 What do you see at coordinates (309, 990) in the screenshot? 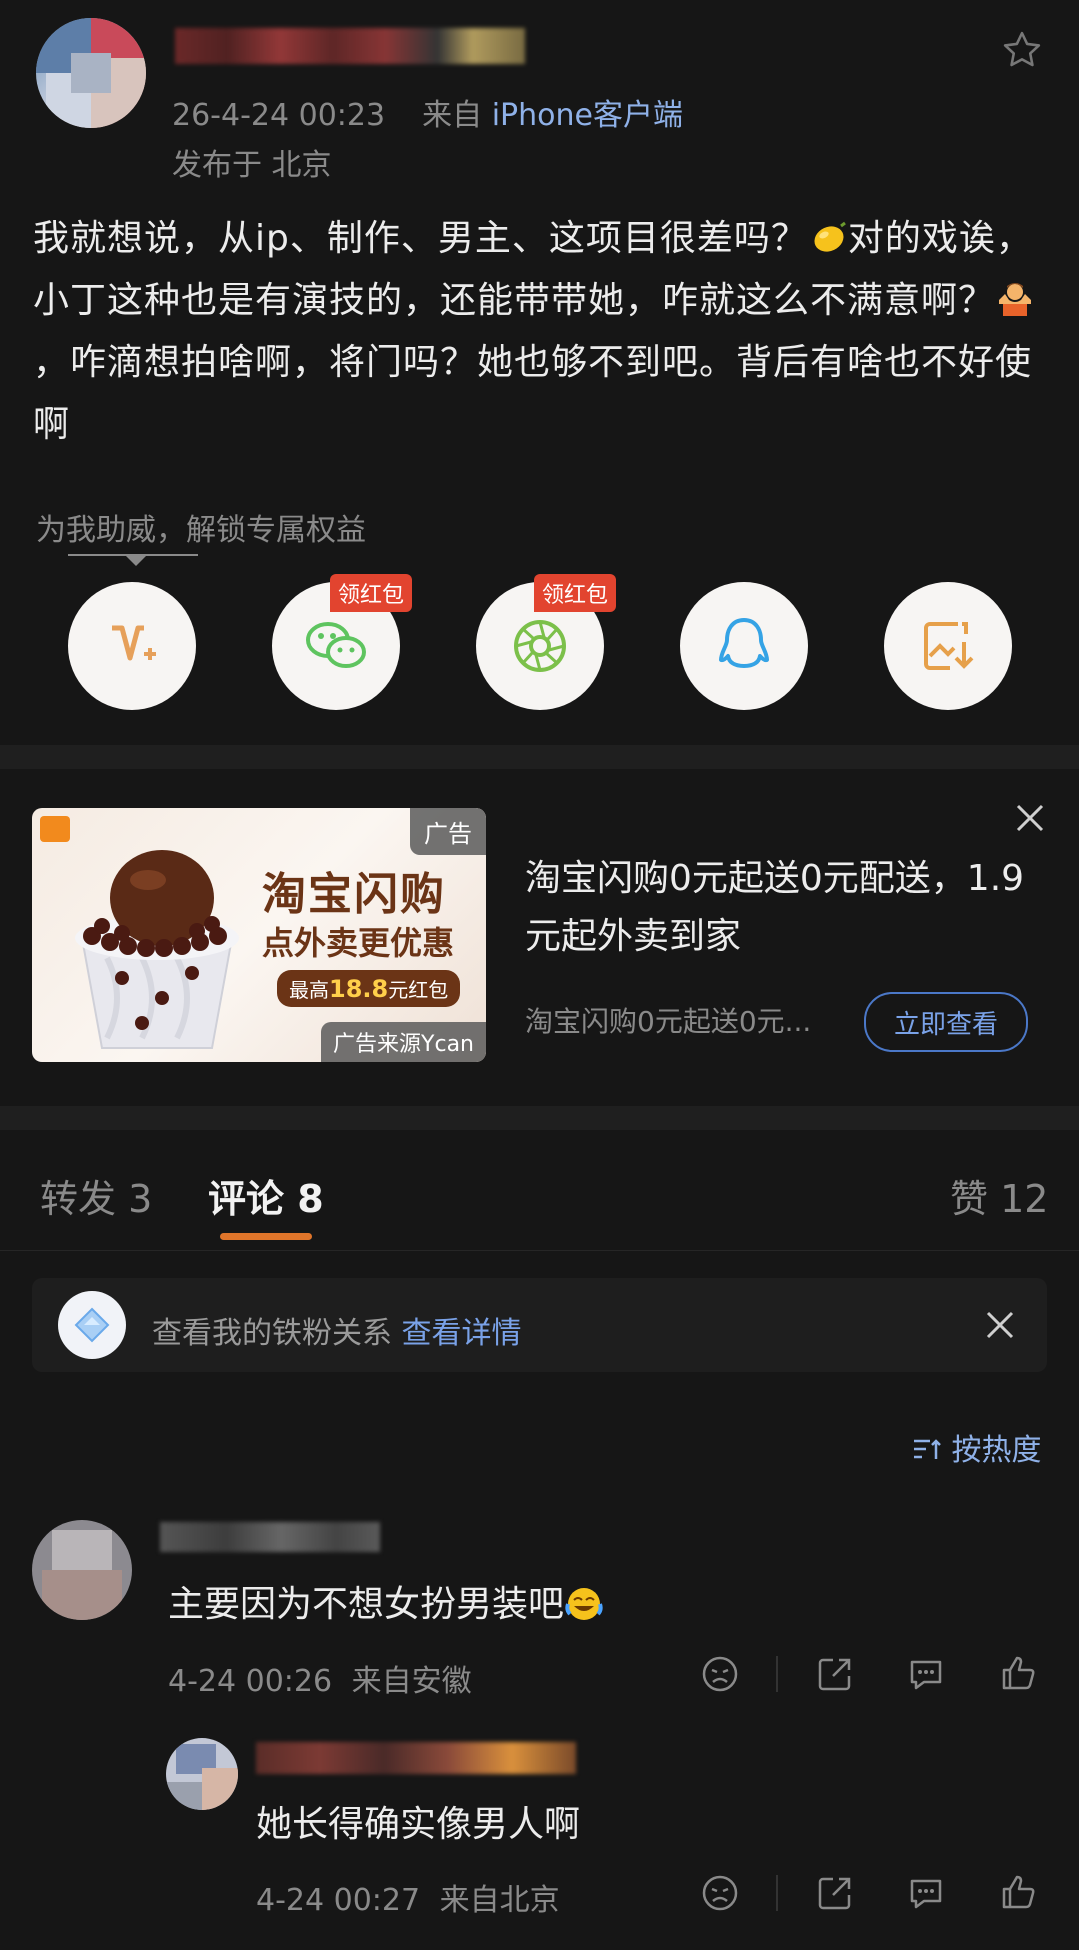
I see `ad-pill-prefix: 最高` at bounding box center [309, 990].